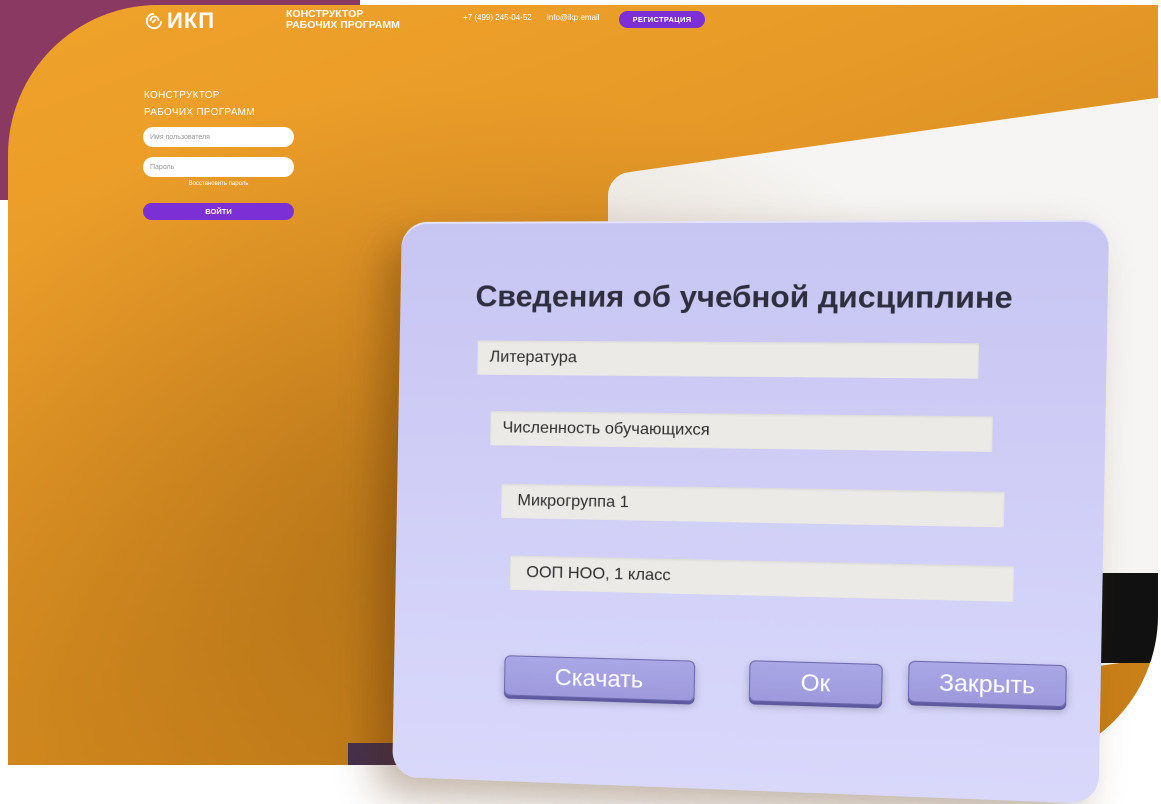 The width and height of the screenshot is (1161, 804). I want to click on header-title: КОНСТРУКТОР РАБОЧИХ ПРОГРАММ, so click(343, 20).